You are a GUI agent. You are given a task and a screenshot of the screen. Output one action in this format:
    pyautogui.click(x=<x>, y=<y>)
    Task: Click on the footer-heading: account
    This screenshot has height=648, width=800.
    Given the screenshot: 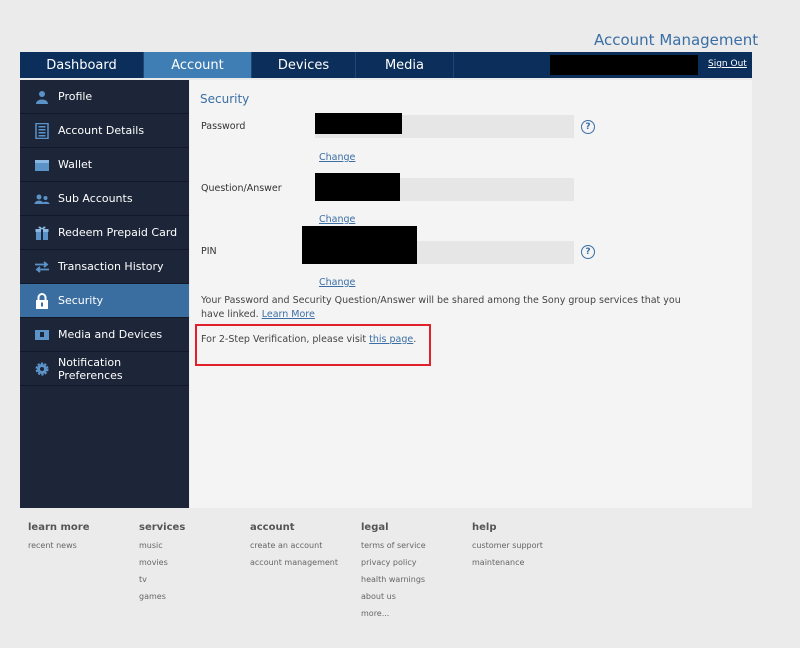 What is the action you would take?
    pyautogui.click(x=272, y=527)
    